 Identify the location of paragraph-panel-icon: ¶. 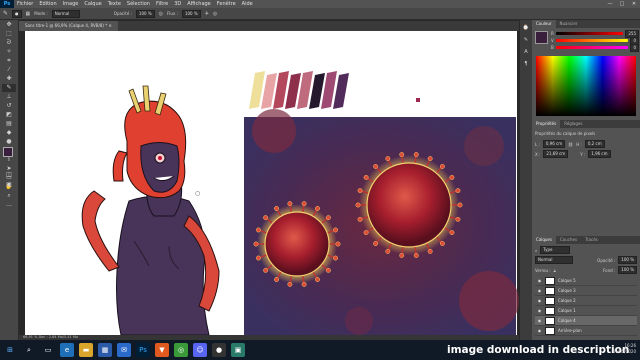
(526, 64).